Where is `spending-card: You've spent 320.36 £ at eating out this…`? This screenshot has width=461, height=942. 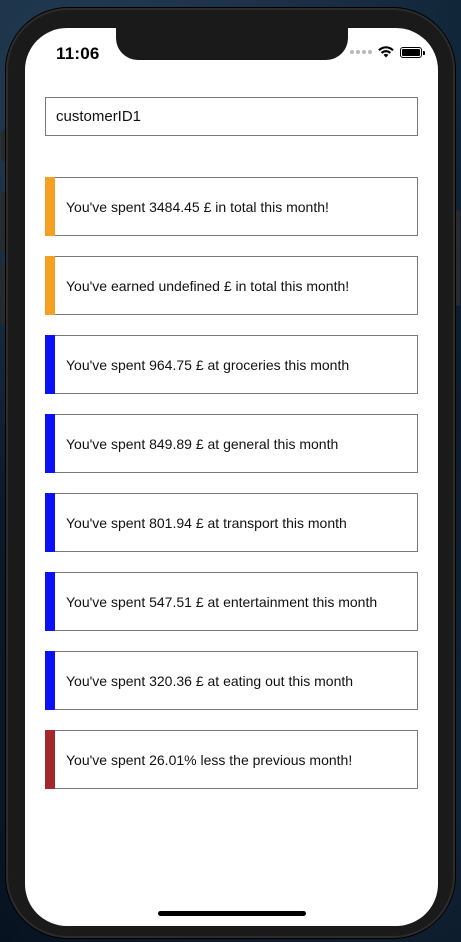
spending-card: You've spent 320.36 £ at eating out this… is located at coordinates (231, 680).